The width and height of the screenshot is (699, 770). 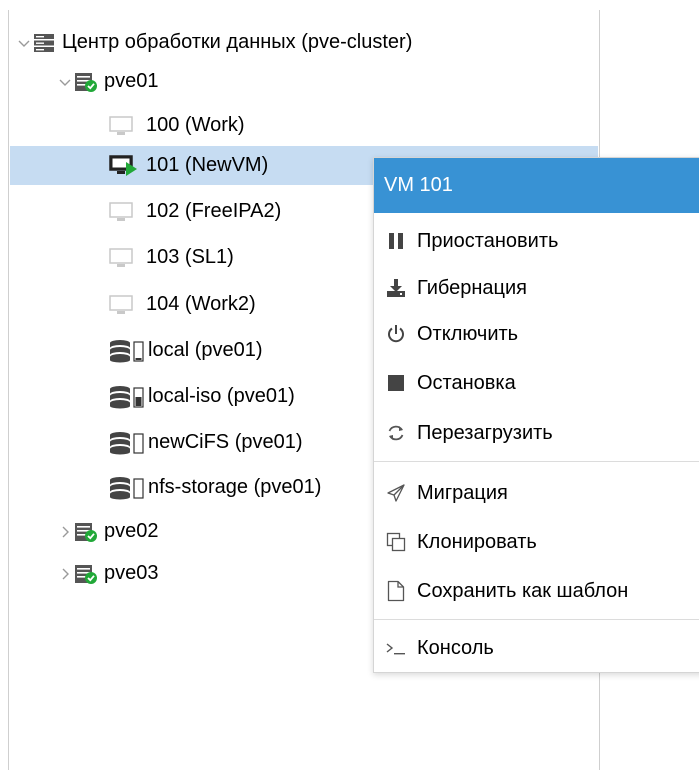 I want to click on menu-item-label: Консоль, so click(x=455, y=647).